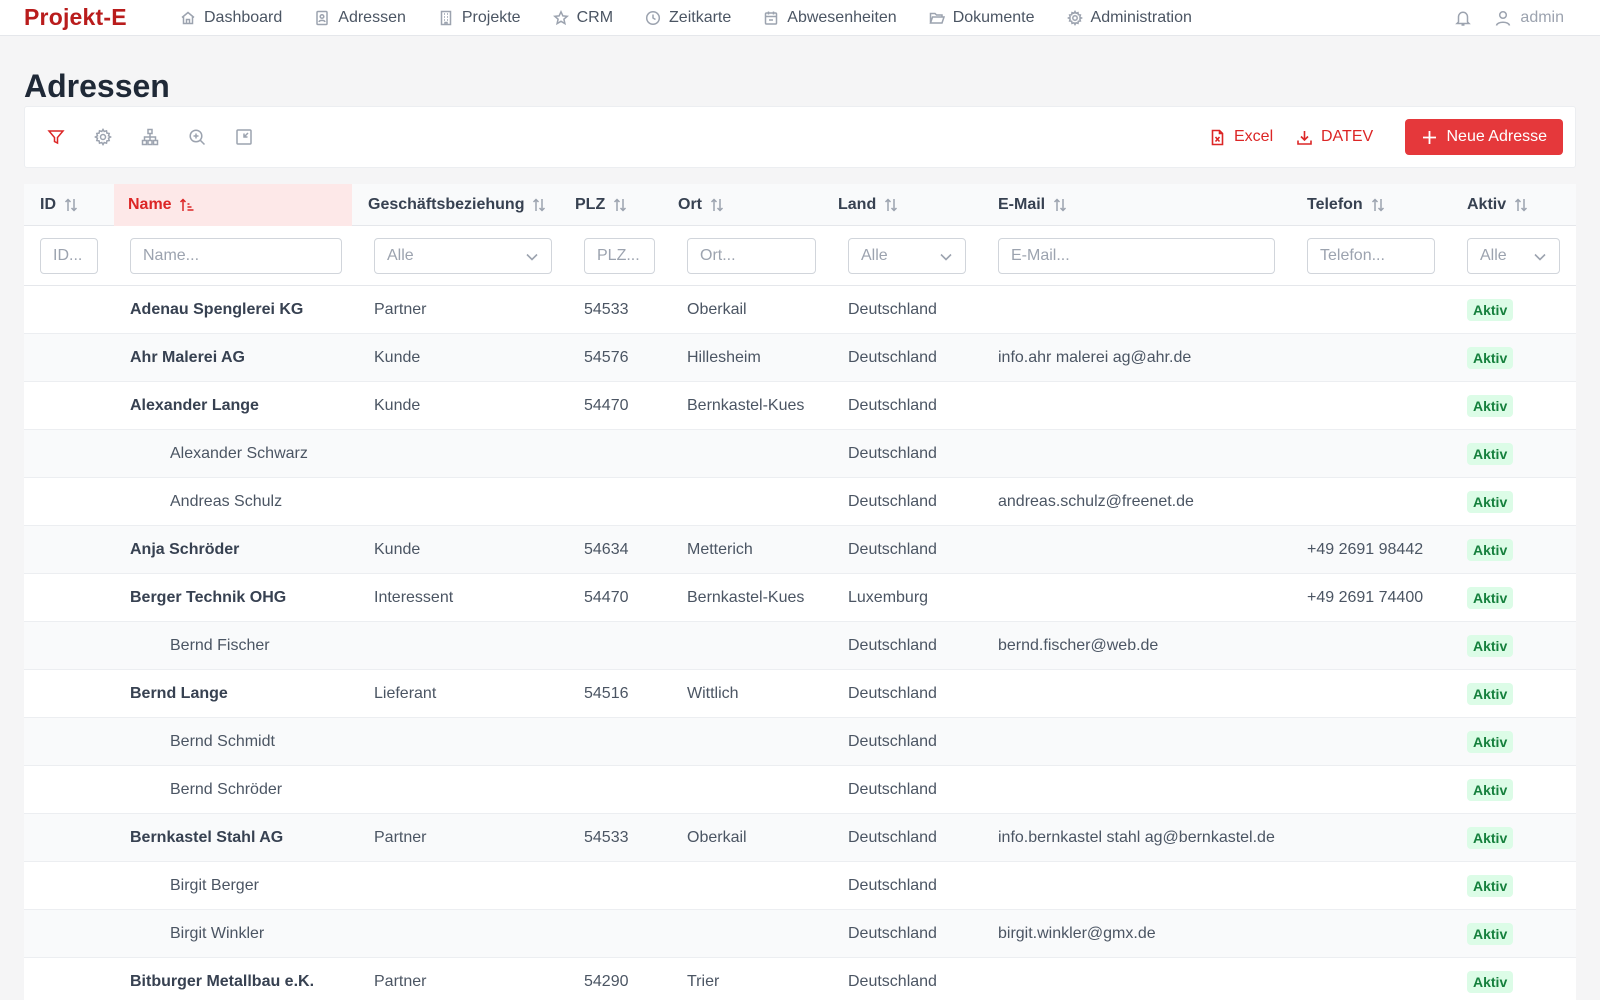 The image size is (1600, 1000). I want to click on id-filter-input, so click(69, 256).